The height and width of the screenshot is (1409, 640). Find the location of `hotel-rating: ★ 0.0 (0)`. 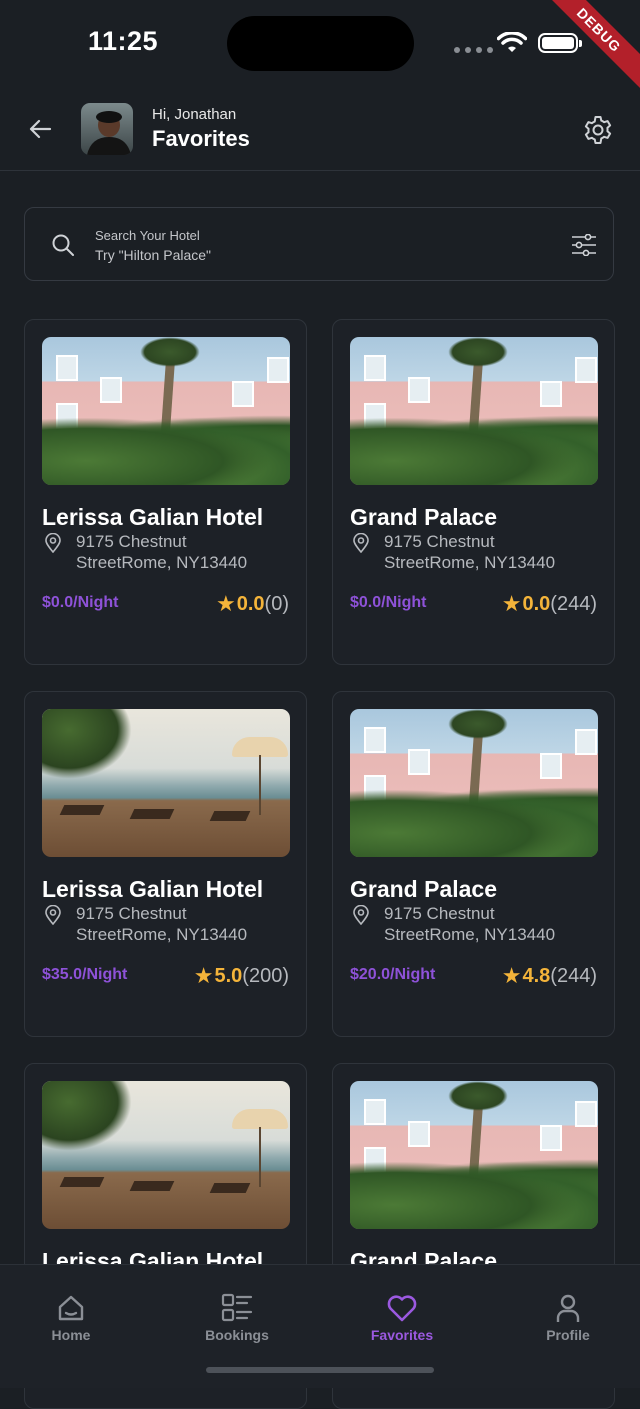

hotel-rating: ★ 0.0 (0) is located at coordinates (252, 604).